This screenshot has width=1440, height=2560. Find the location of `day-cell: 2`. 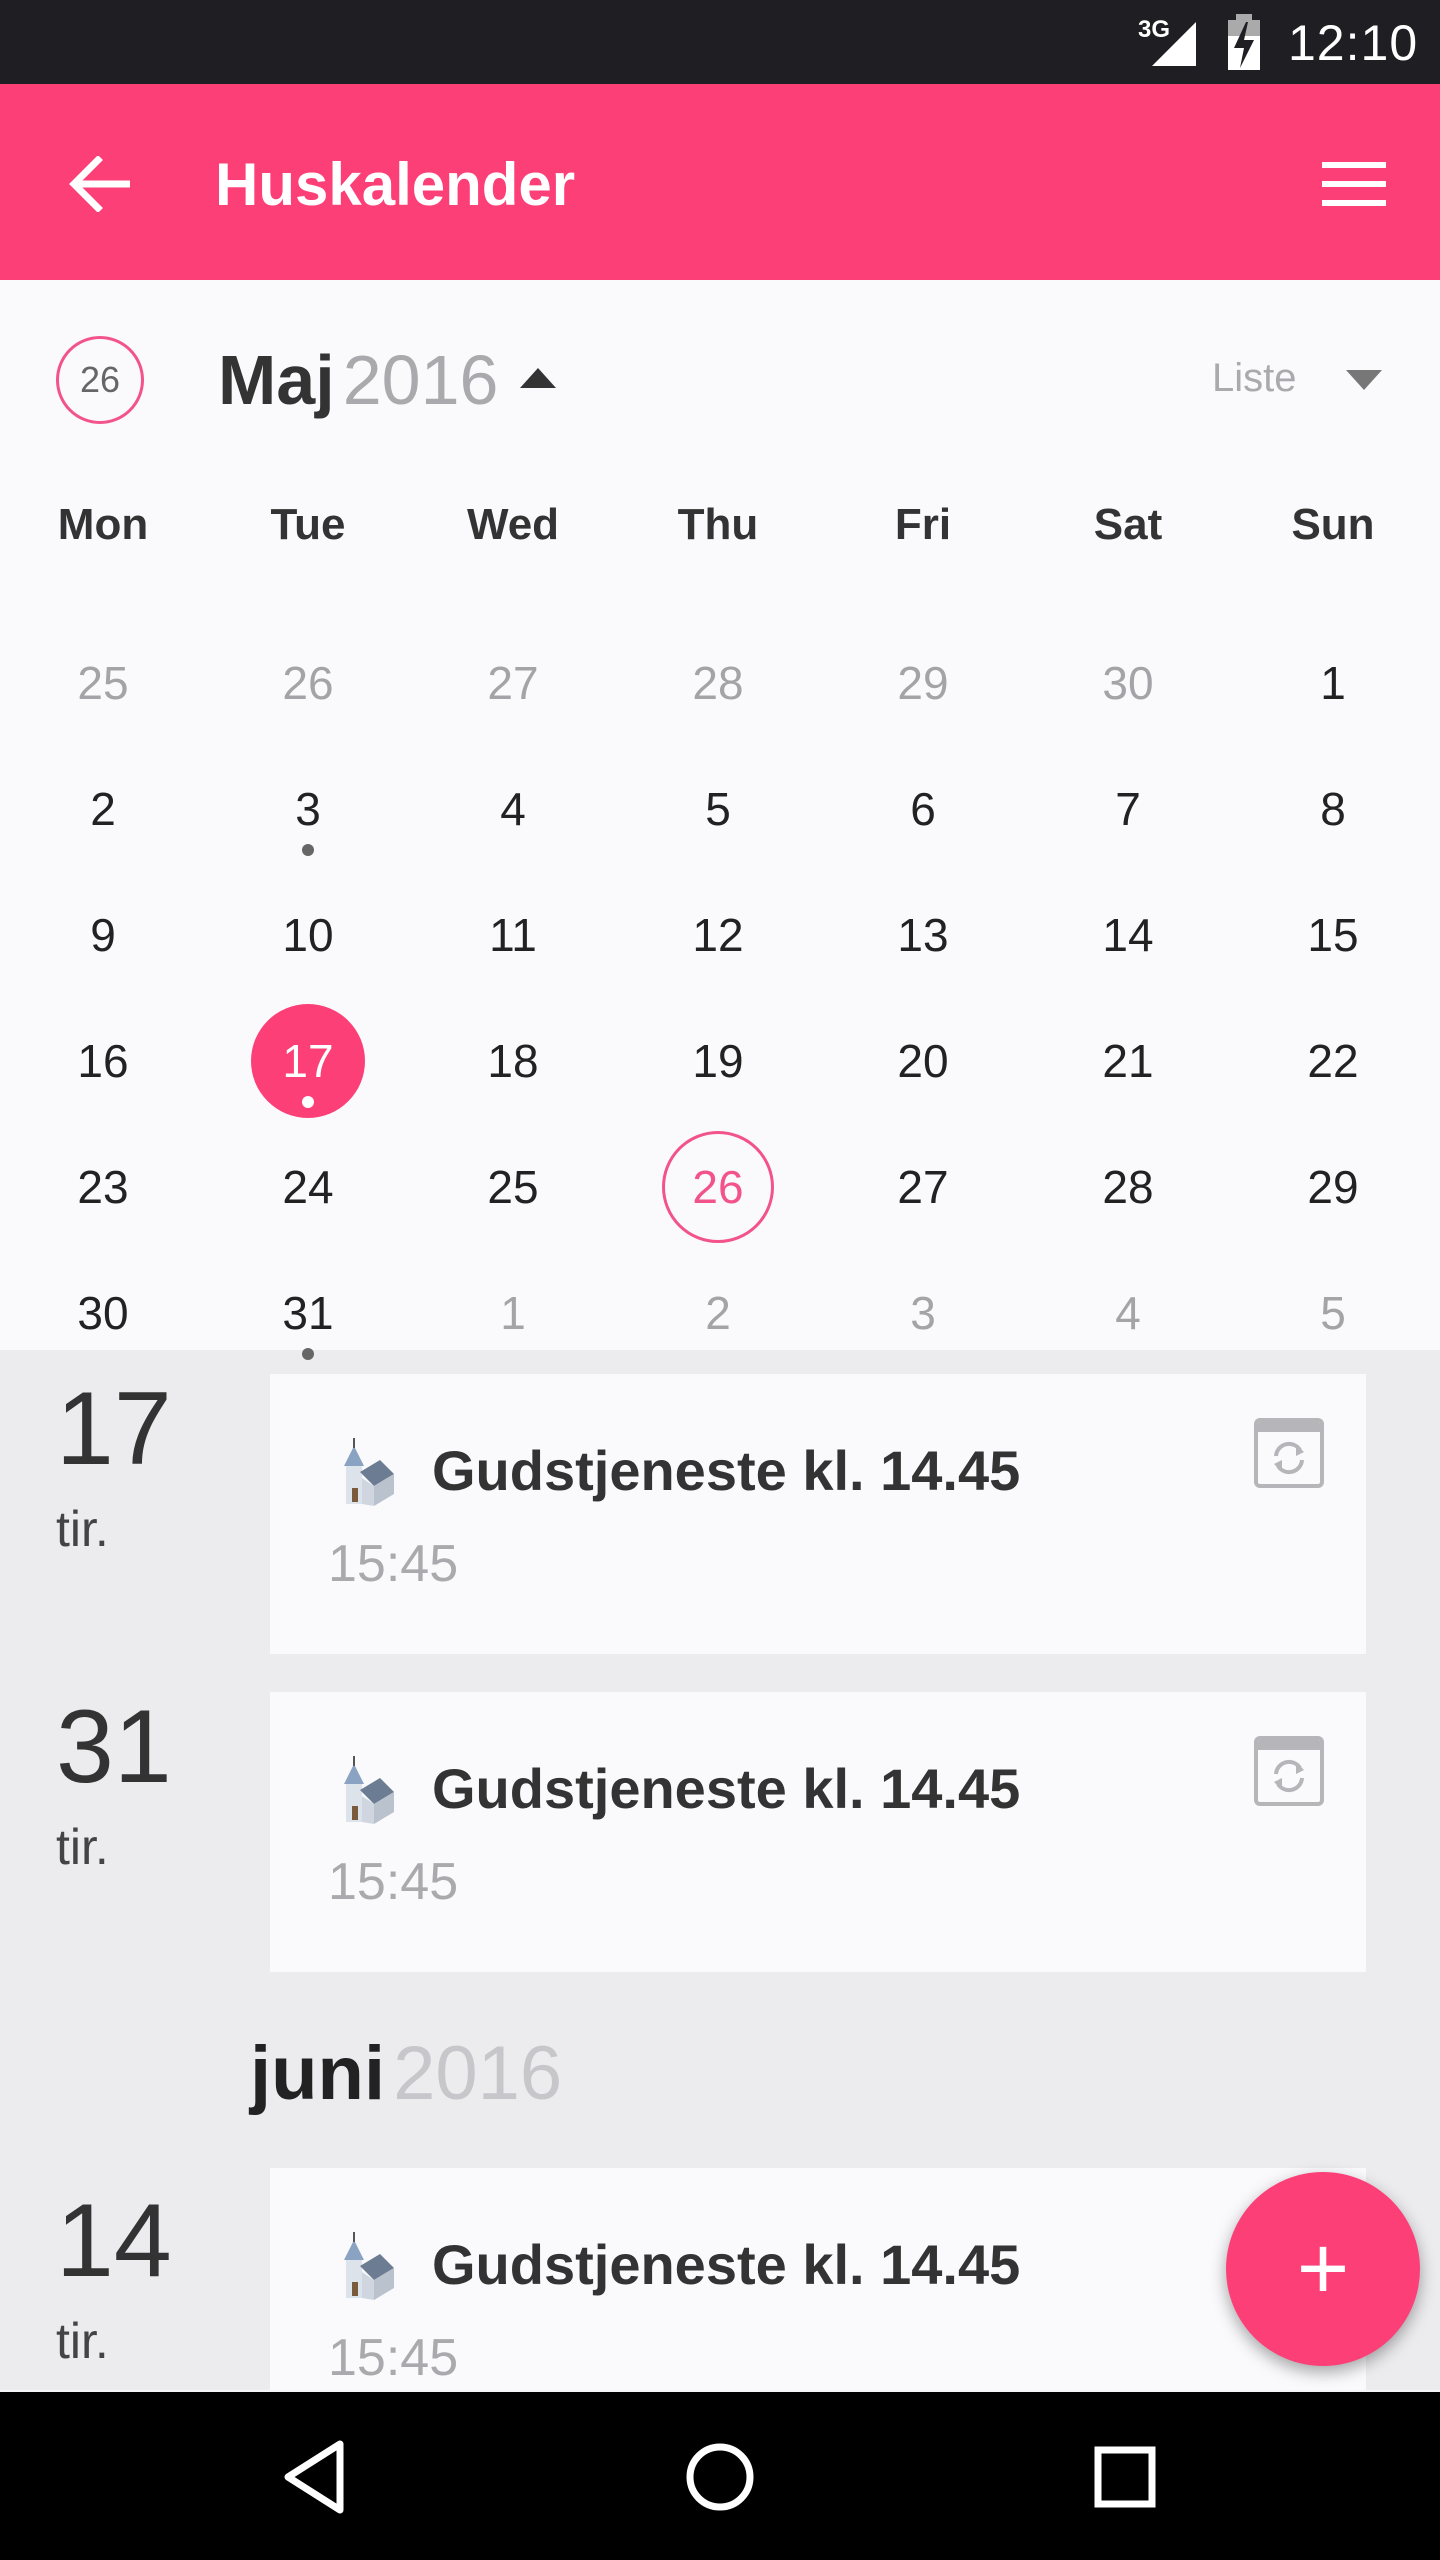

day-cell: 2 is located at coordinates (103, 809).